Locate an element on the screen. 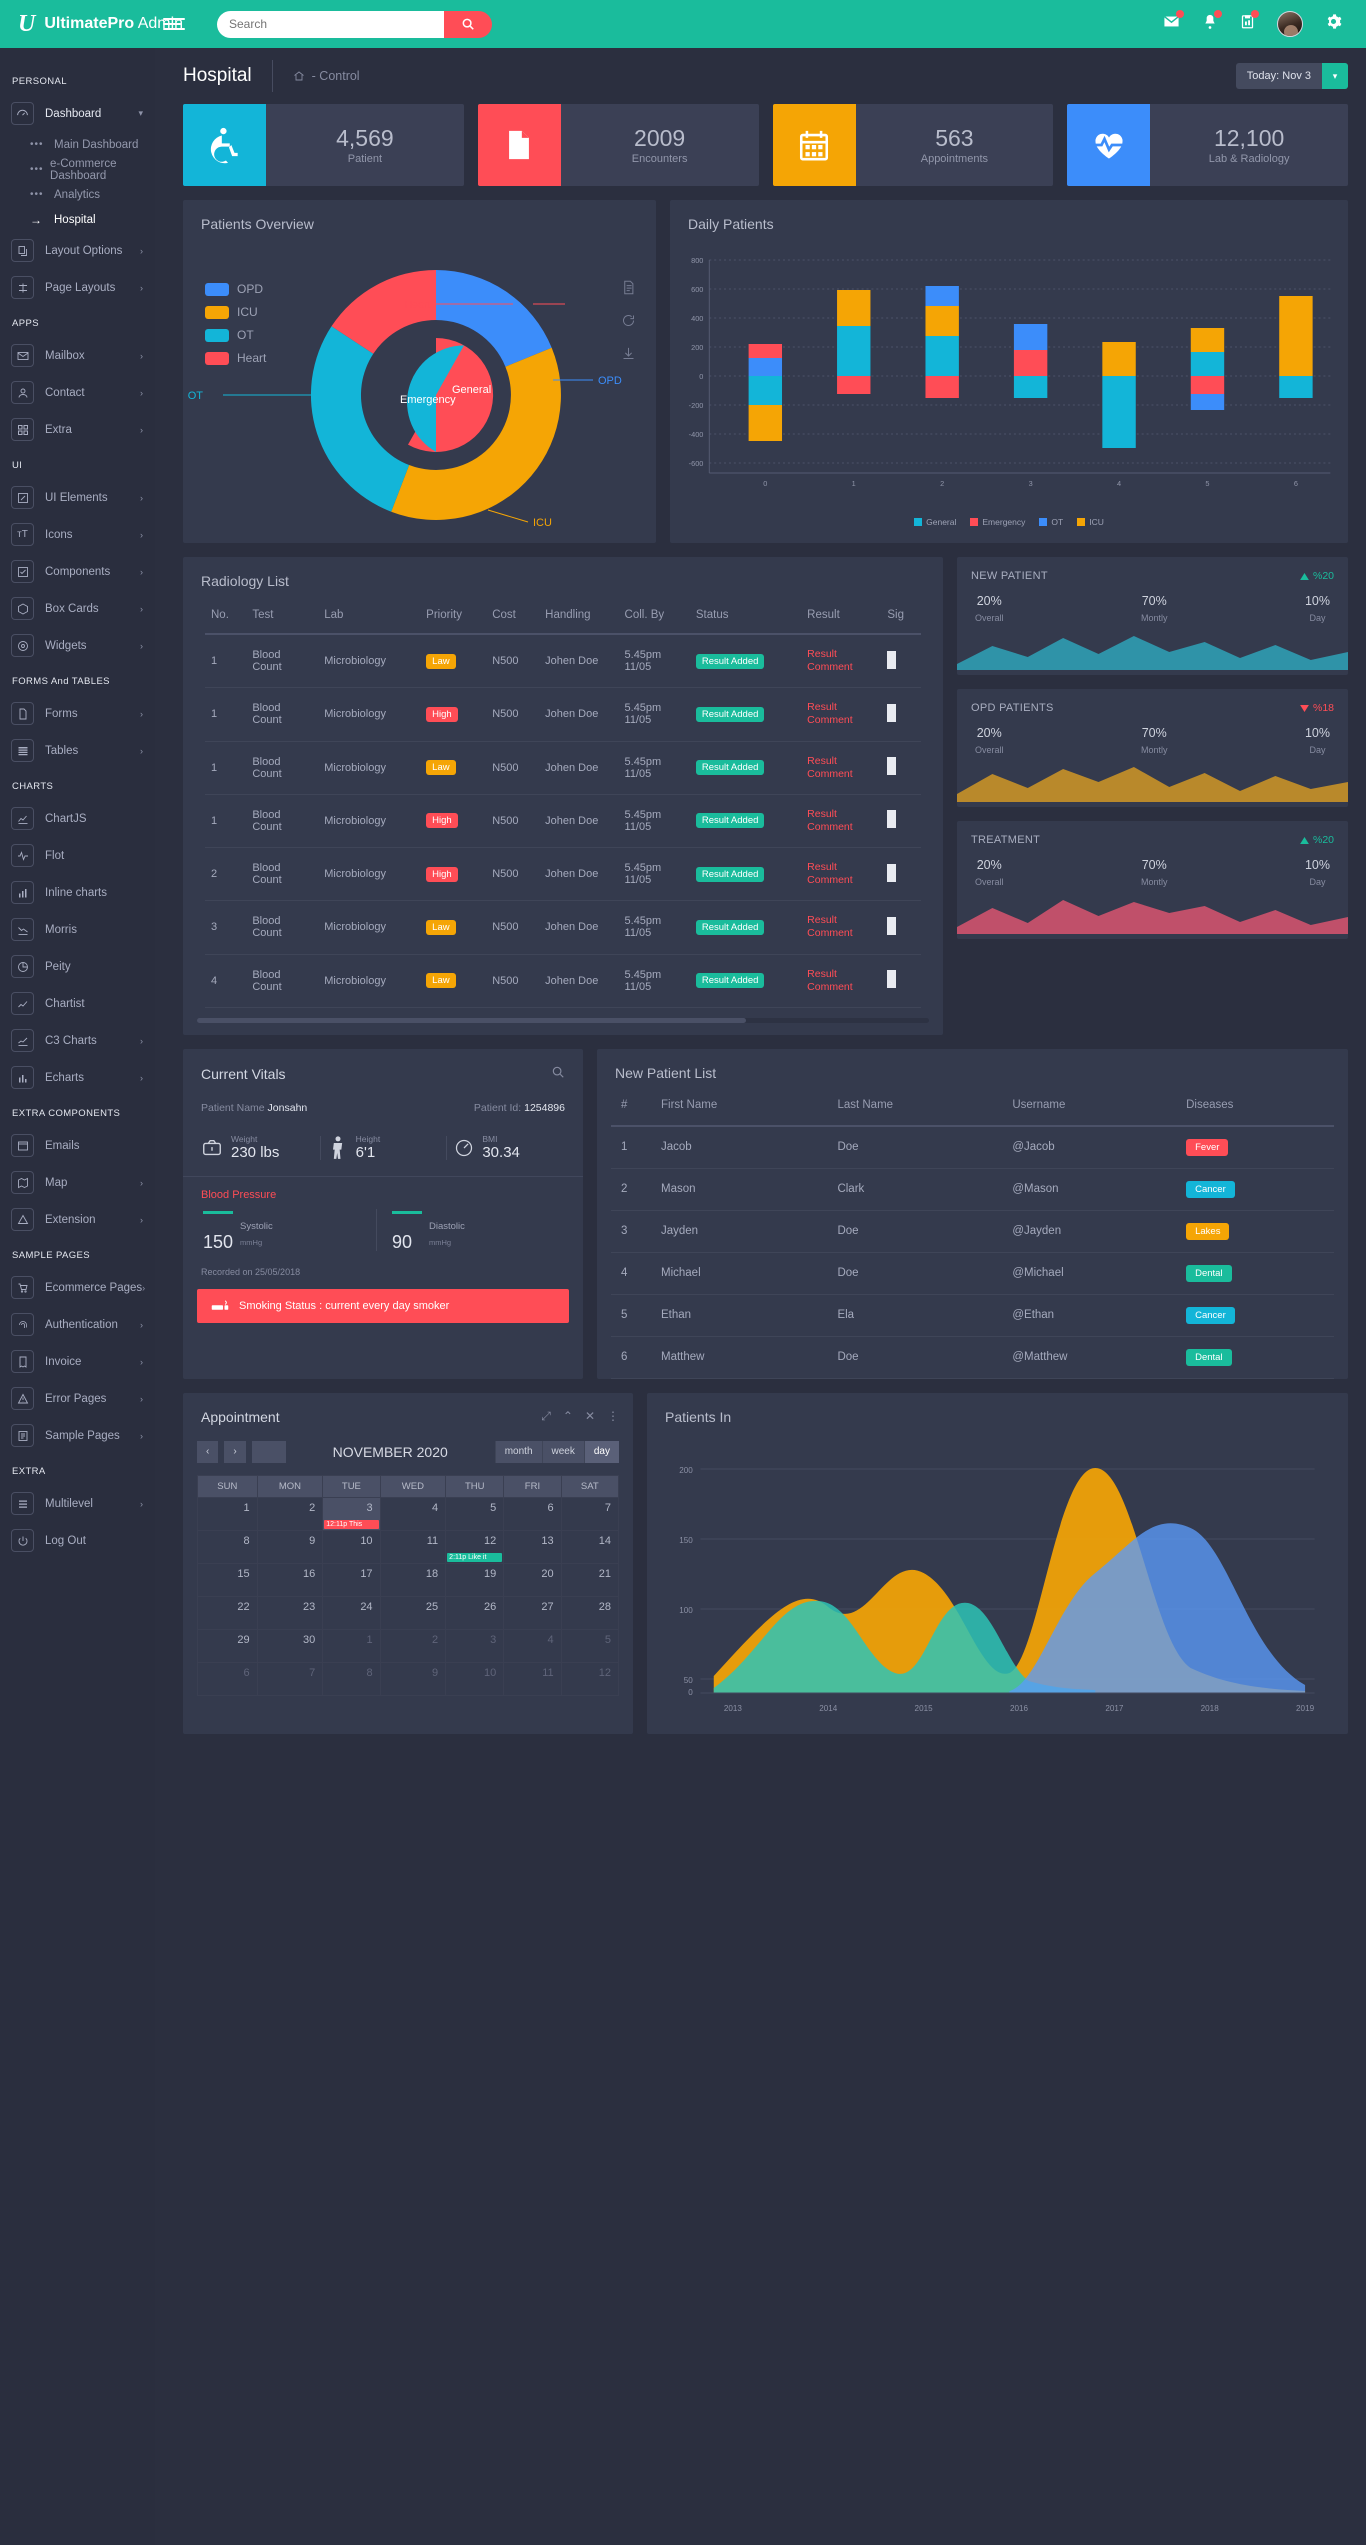  sidebar-item-box-cards: Box Cards › is located at coordinates (77, 608).